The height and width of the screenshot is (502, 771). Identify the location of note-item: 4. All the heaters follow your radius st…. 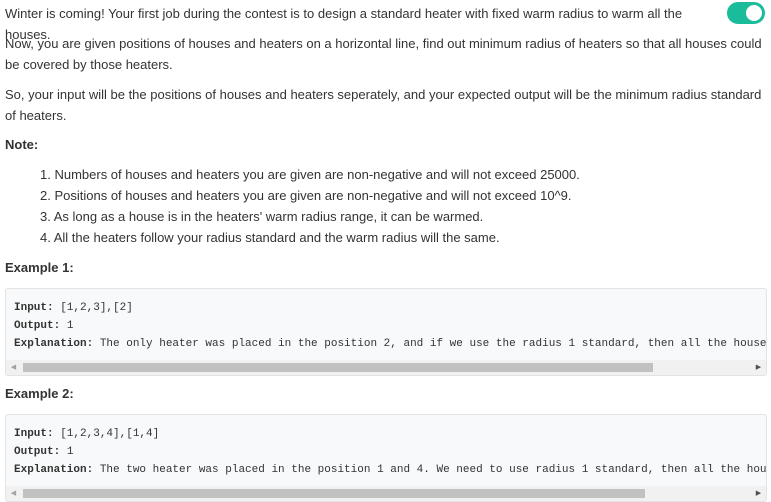
(270, 237).